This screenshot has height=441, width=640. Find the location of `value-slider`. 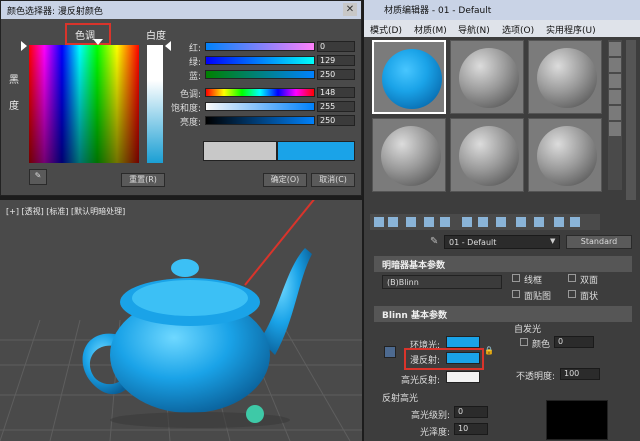

value-slider is located at coordinates (260, 120).